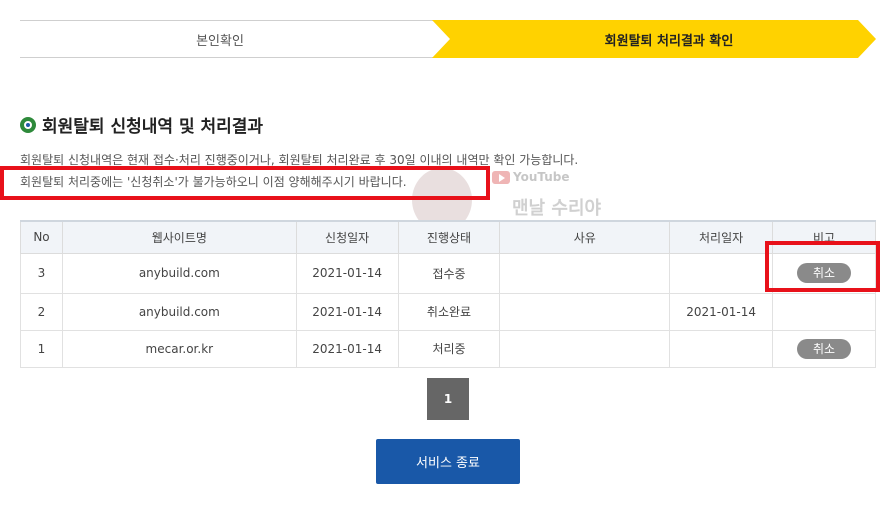 This screenshot has width=892, height=508. I want to click on step-progress-bar: 본인확인 회원탈퇴 처리결과 확인, so click(448, 39).